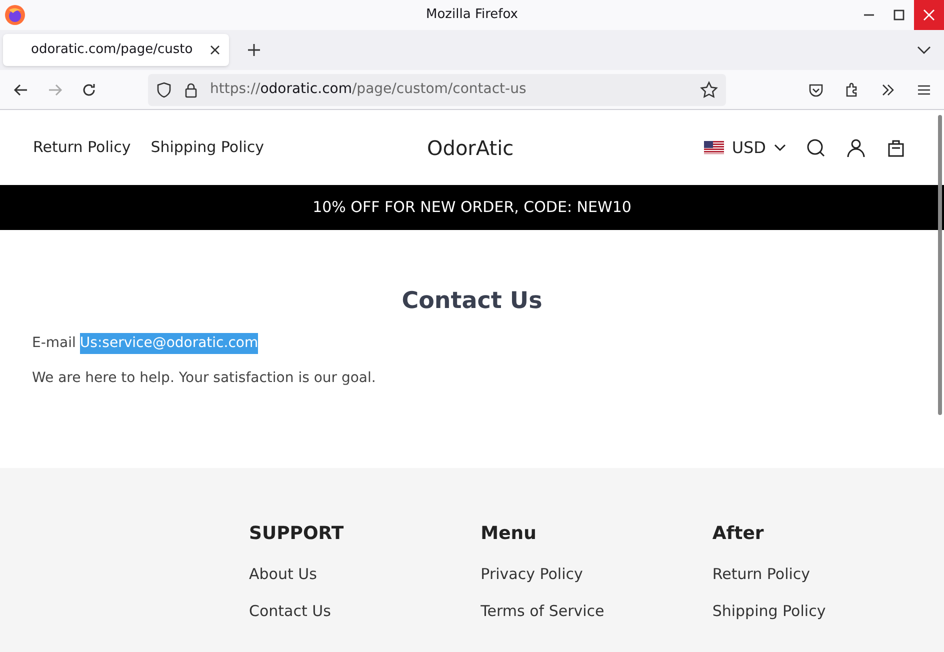  I want to click on contact-message: We are here to help. Your satisfaction is our goal., so click(204, 378).